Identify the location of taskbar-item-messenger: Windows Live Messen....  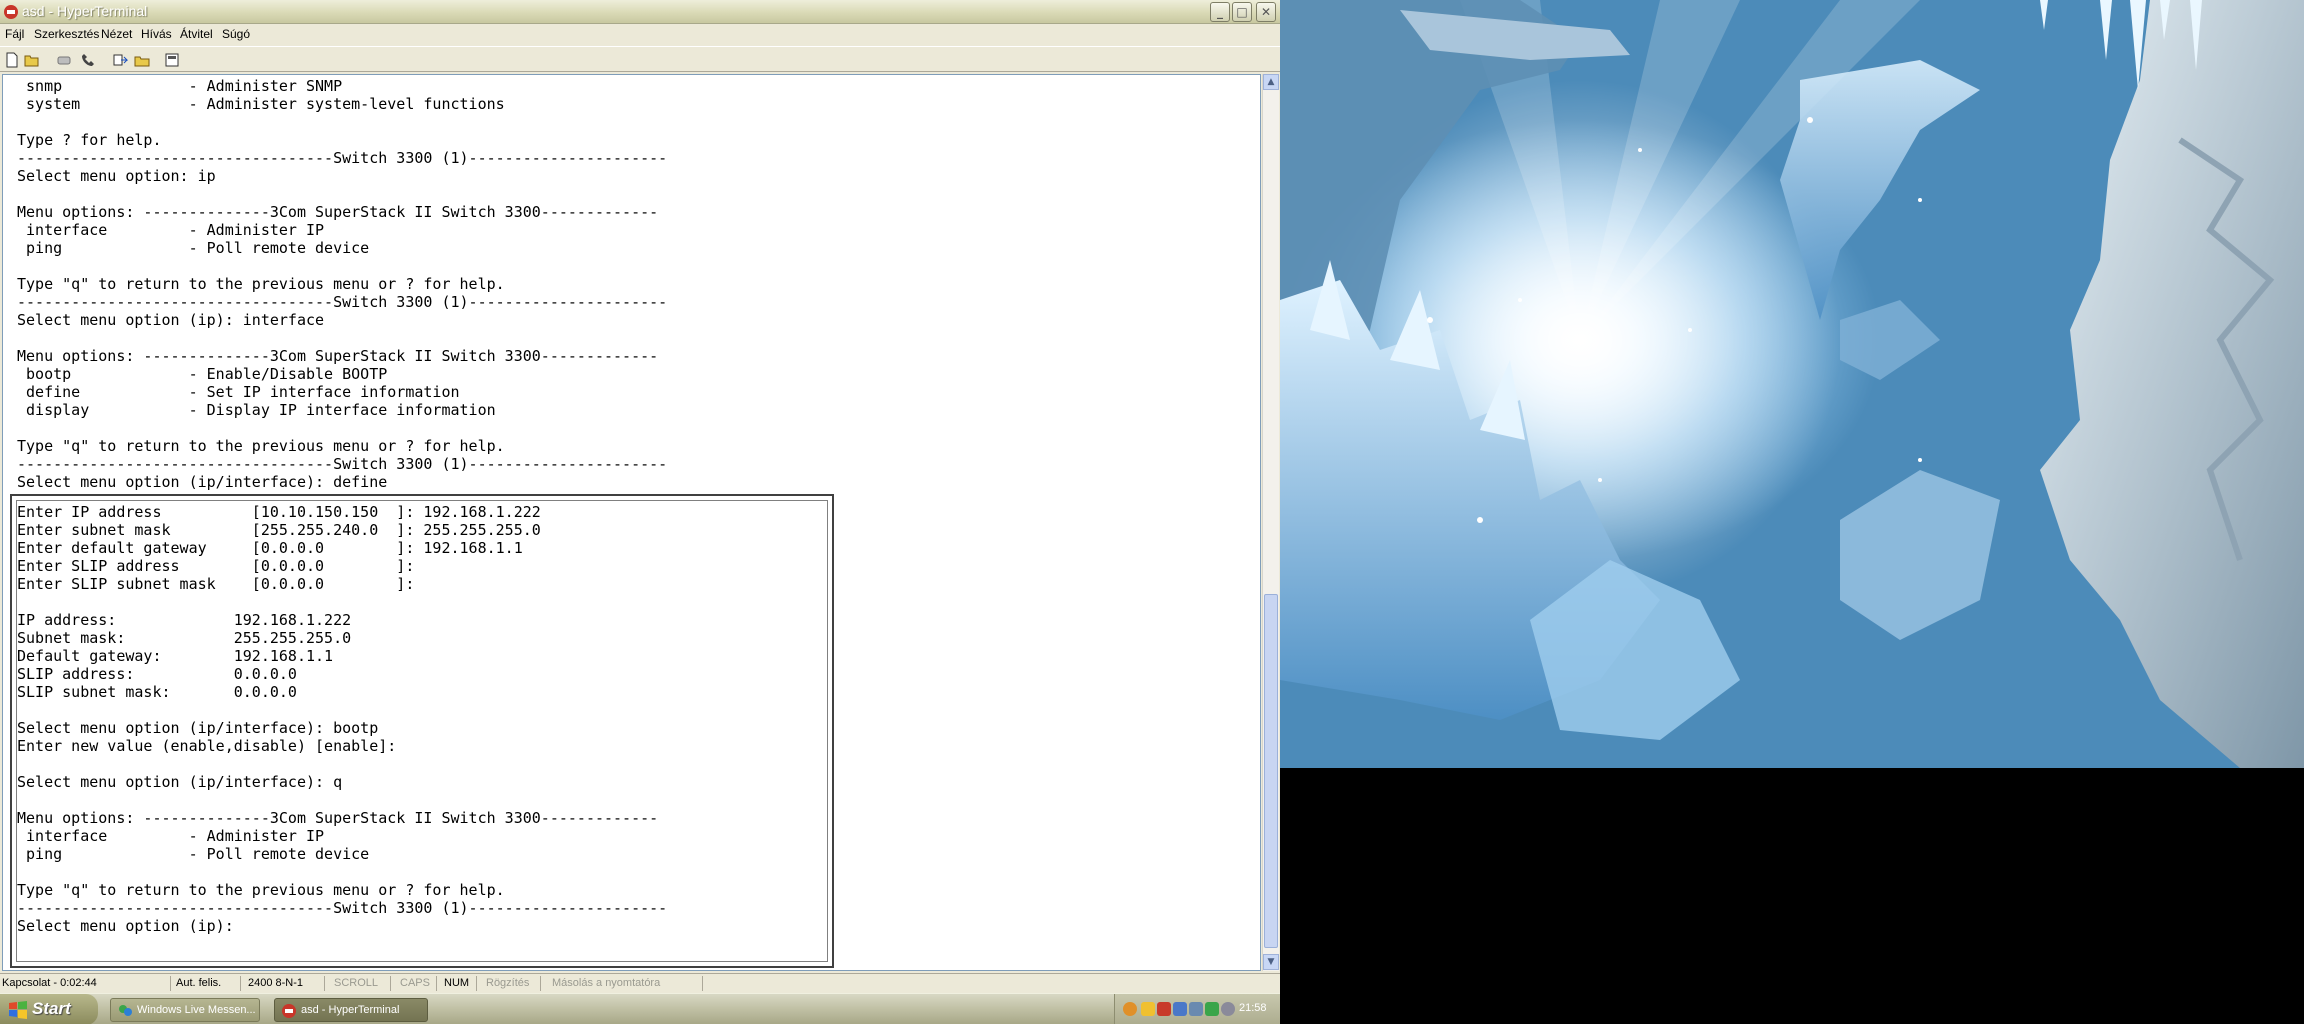
(185, 1010).